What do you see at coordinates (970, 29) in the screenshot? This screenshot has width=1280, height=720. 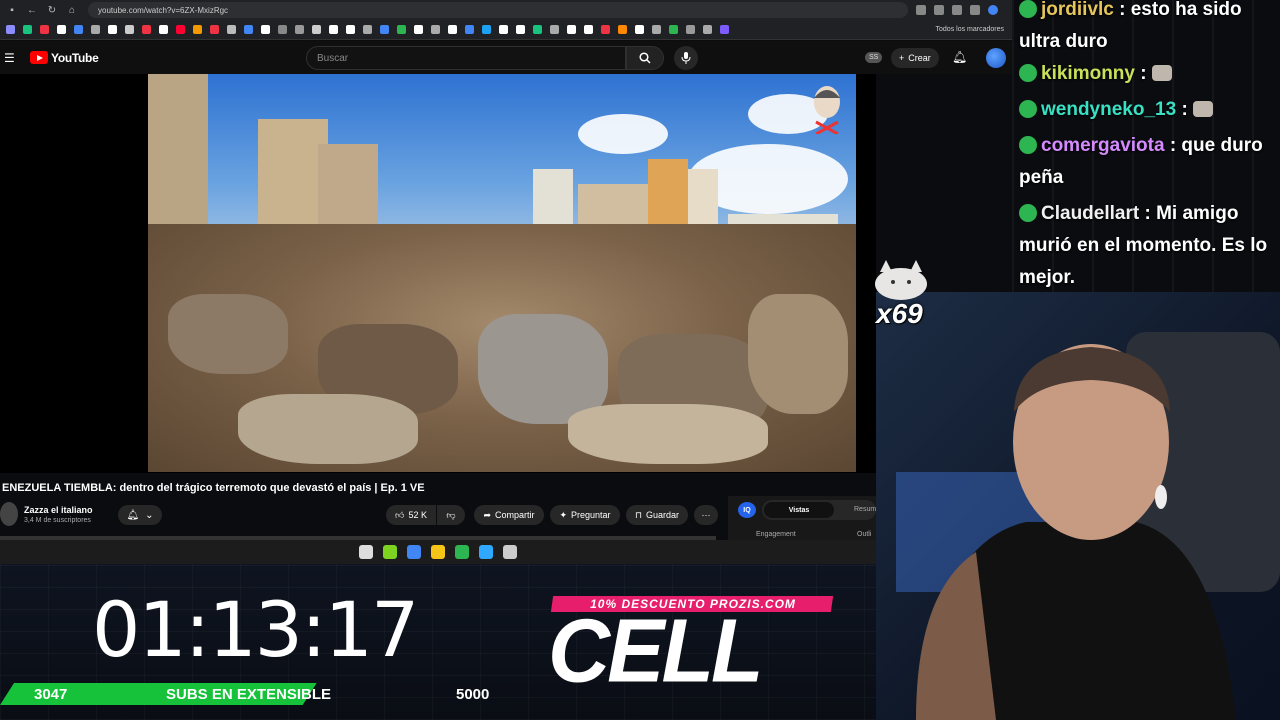 I see `all-bookmarks: Todos los marcadores` at bounding box center [970, 29].